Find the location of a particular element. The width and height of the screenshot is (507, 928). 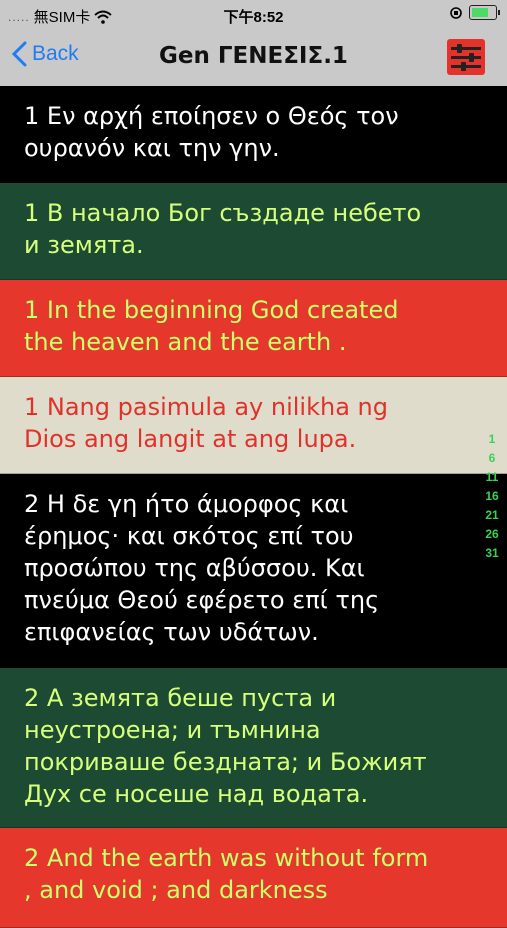

index-item: 16 is located at coordinates (492, 496).